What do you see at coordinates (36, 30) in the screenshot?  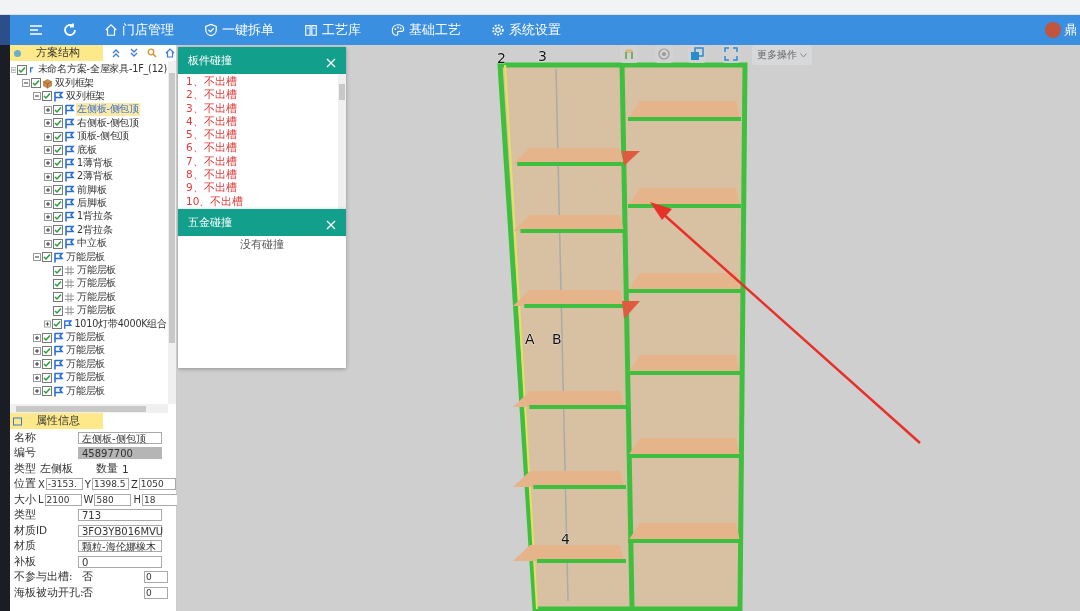 I see `menu-icon` at bounding box center [36, 30].